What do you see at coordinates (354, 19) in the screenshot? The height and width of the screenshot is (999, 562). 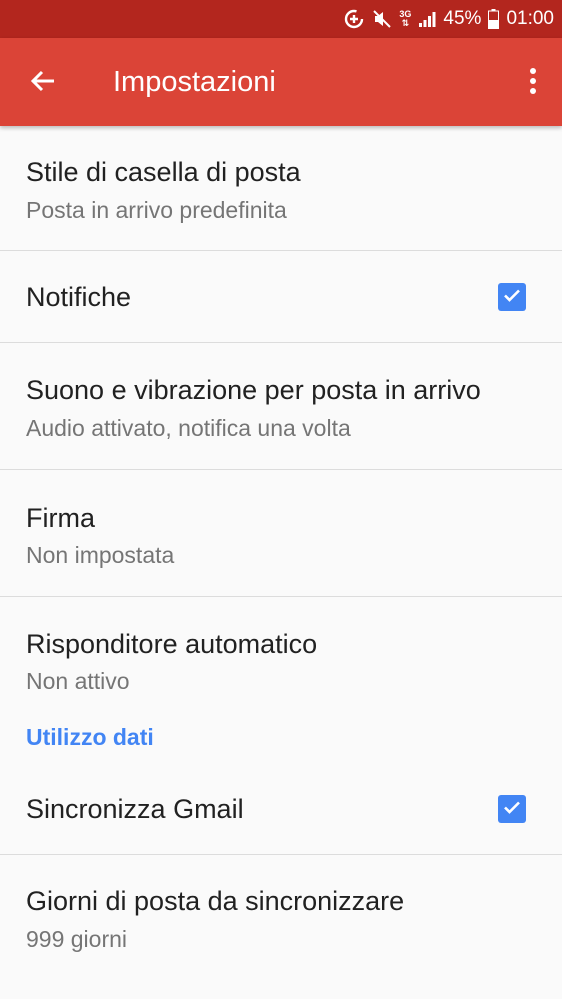 I see `data-saver-icon` at bounding box center [354, 19].